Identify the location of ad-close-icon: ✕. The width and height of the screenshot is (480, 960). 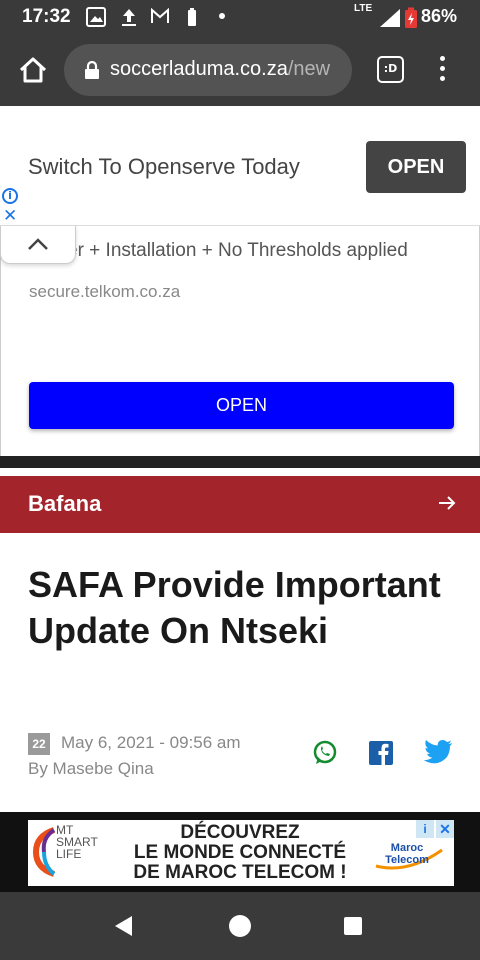
(10, 216).